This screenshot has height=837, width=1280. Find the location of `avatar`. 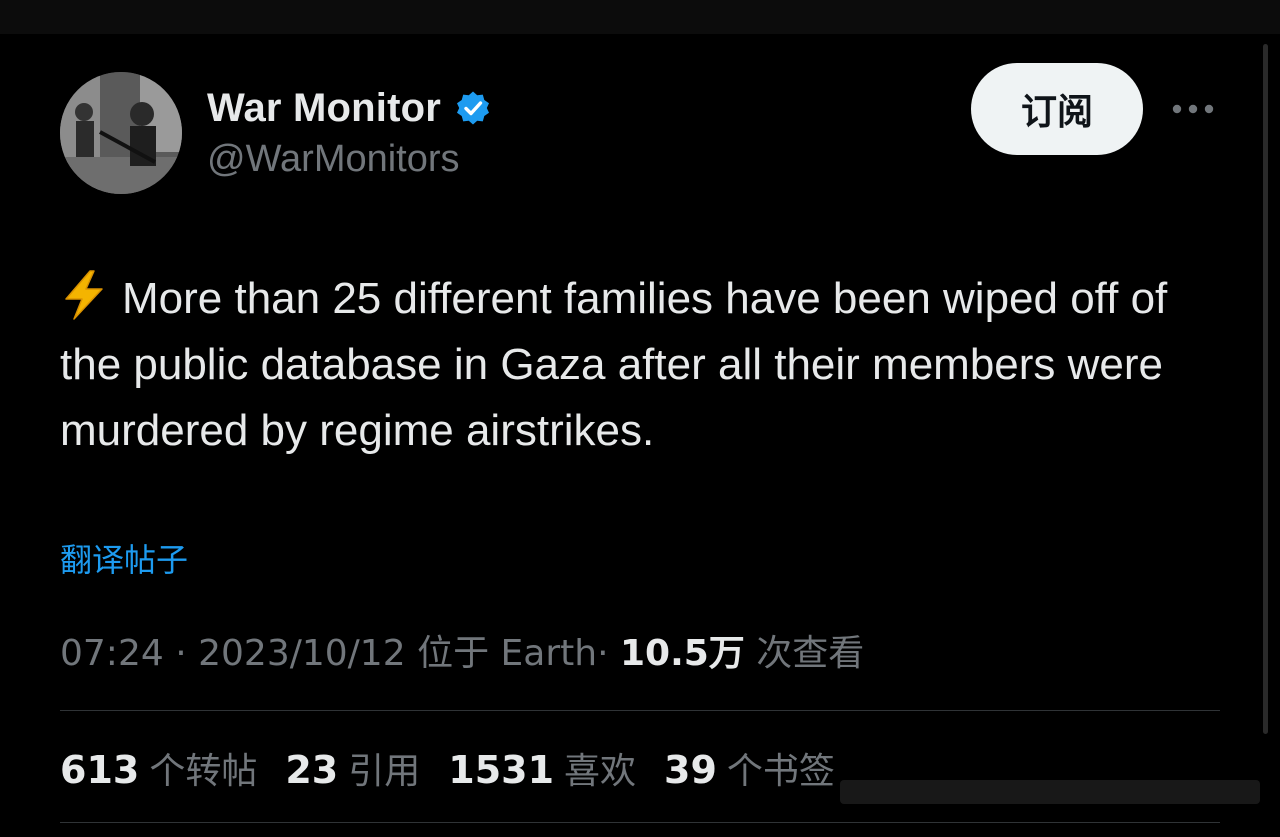

avatar is located at coordinates (121, 133).